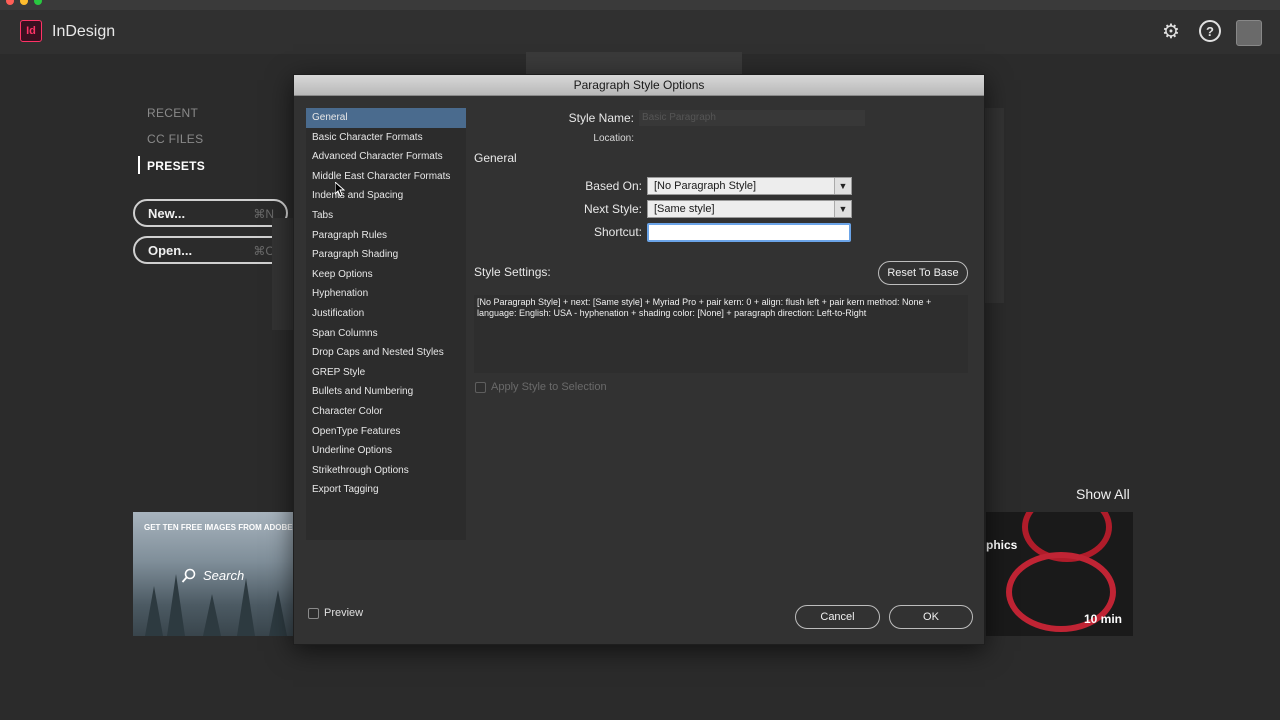 The width and height of the screenshot is (1280, 720). Describe the element at coordinates (175, 139) in the screenshot. I see `nav-cc-files: CC FILES` at that location.